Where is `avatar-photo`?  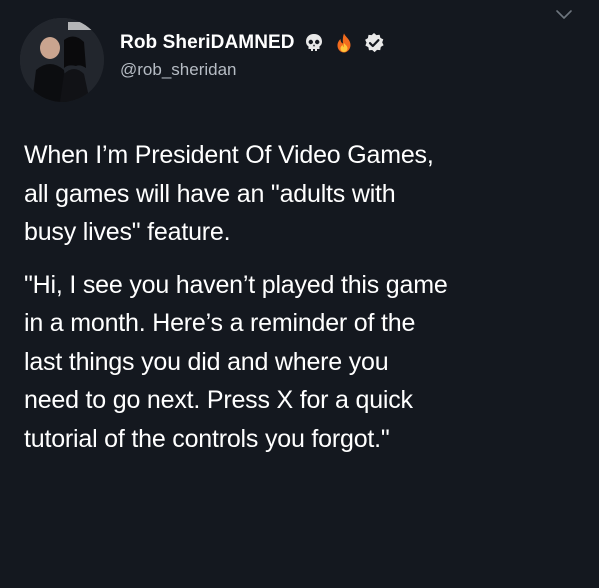 avatar-photo is located at coordinates (62, 60).